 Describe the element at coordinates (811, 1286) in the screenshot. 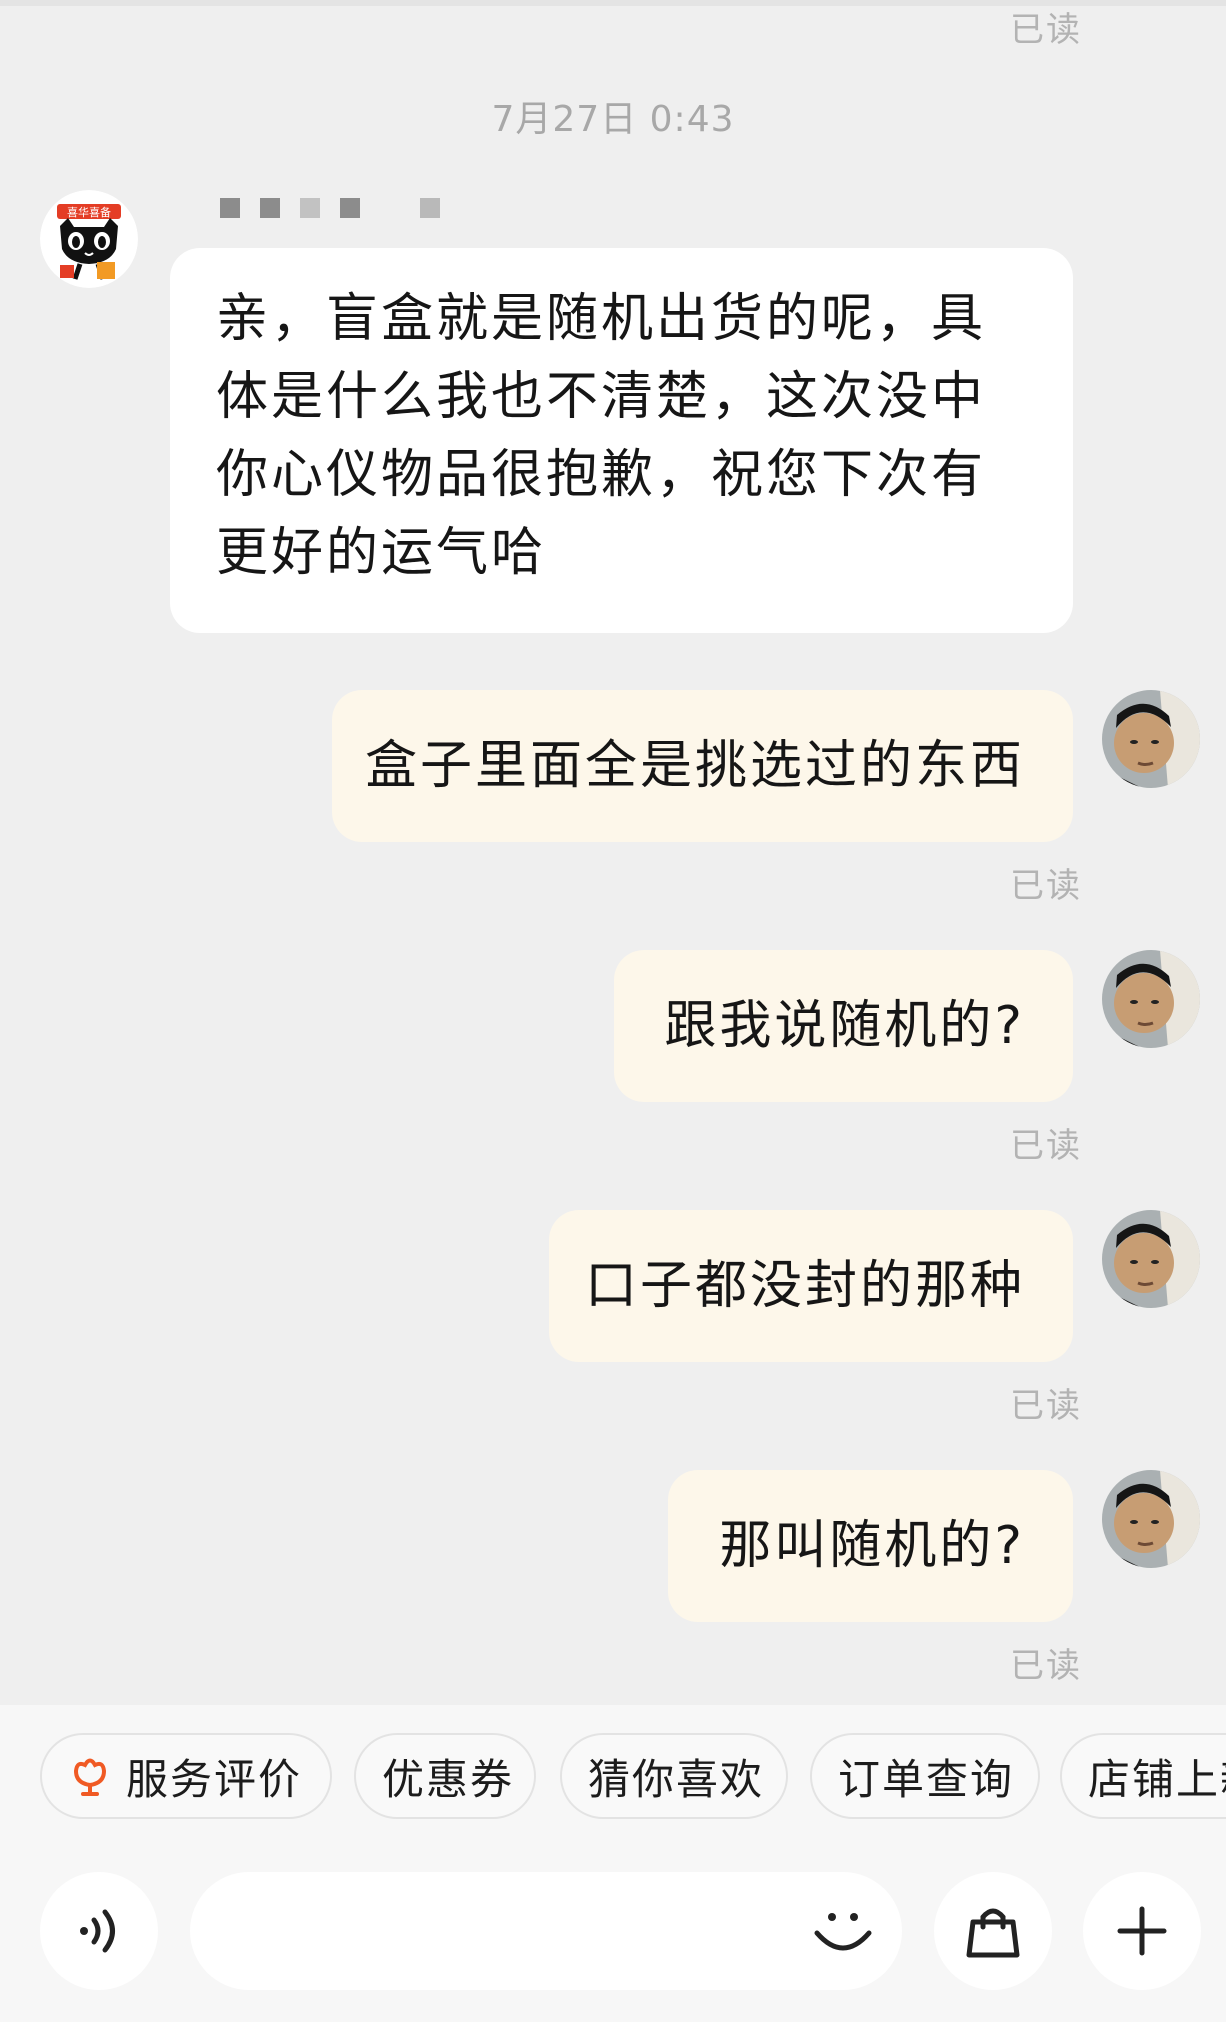

I see `outgoing-message-bubble: 口子都没封的那种` at that location.